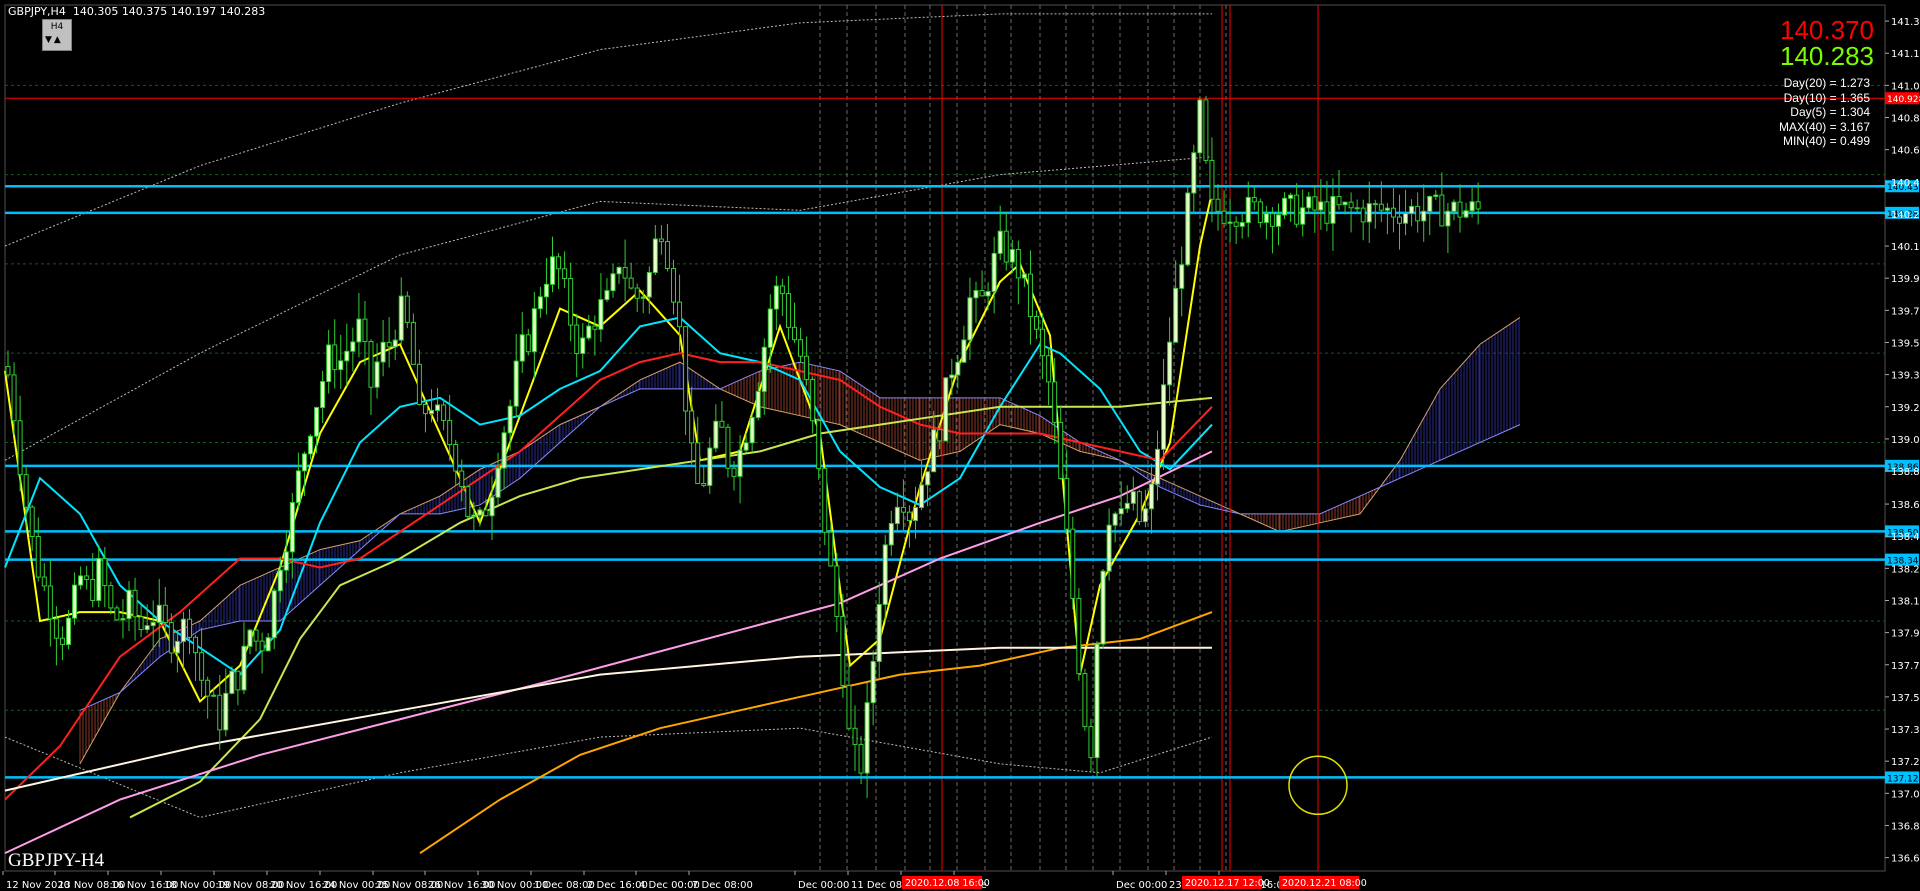  Describe the element at coordinates (1905, 762) in the screenshot. I see `y-tick-label: 137.215` at that location.